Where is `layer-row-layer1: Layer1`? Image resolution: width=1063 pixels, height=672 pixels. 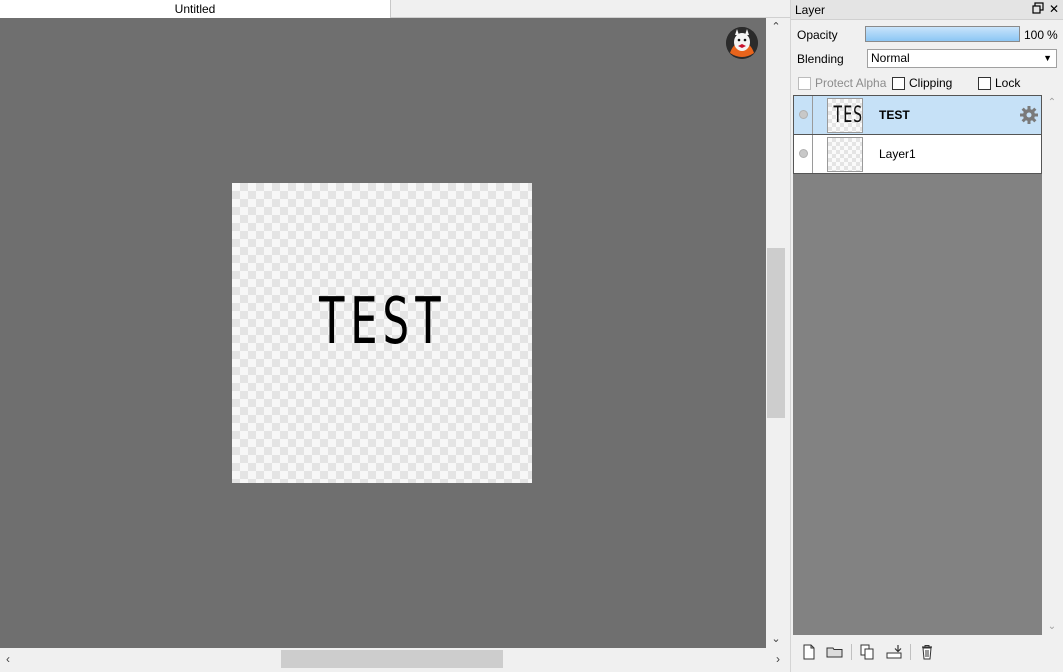
layer-row-layer1: Layer1 is located at coordinates (917, 154).